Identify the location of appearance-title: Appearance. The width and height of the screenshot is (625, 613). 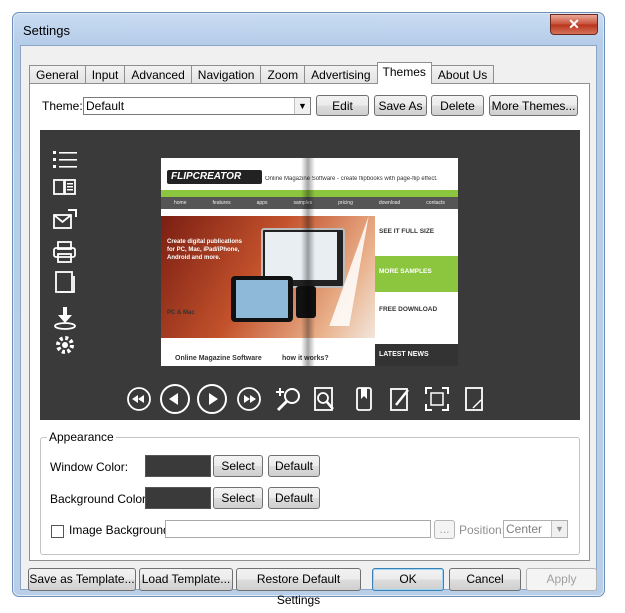
(81, 437).